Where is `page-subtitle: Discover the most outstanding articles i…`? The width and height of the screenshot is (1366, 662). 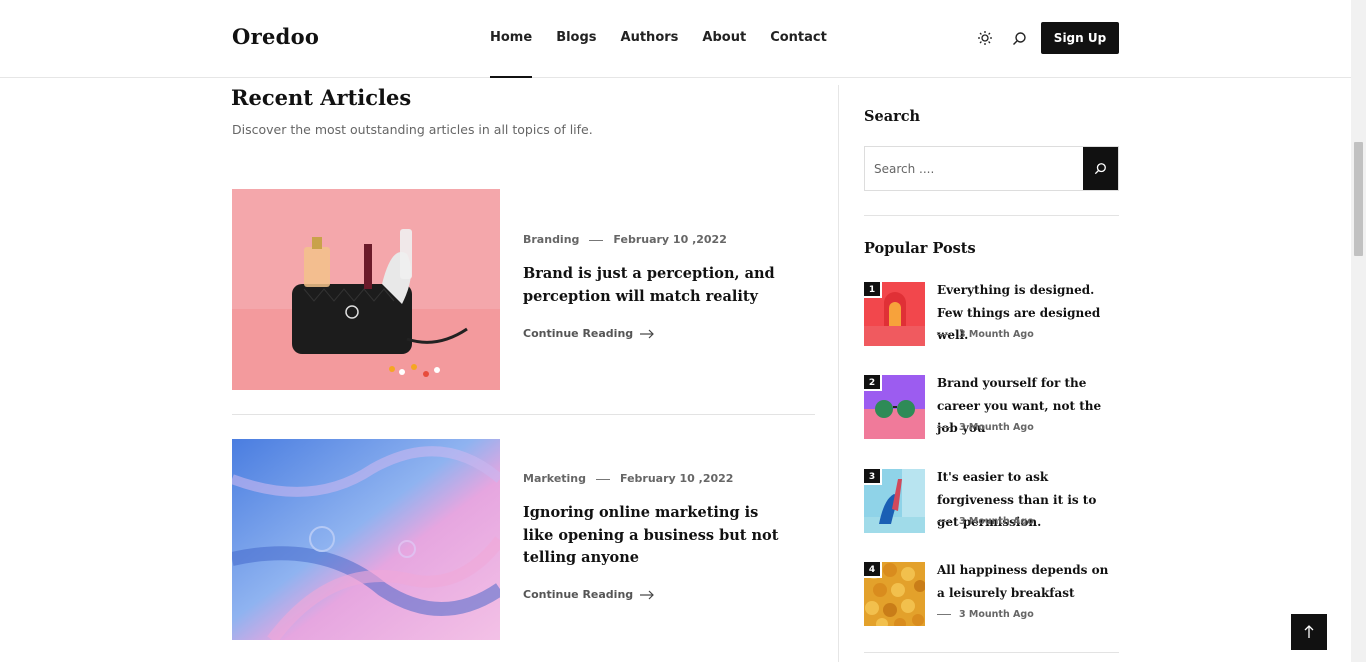
page-subtitle: Discover the most outstanding articles i… is located at coordinates (412, 129).